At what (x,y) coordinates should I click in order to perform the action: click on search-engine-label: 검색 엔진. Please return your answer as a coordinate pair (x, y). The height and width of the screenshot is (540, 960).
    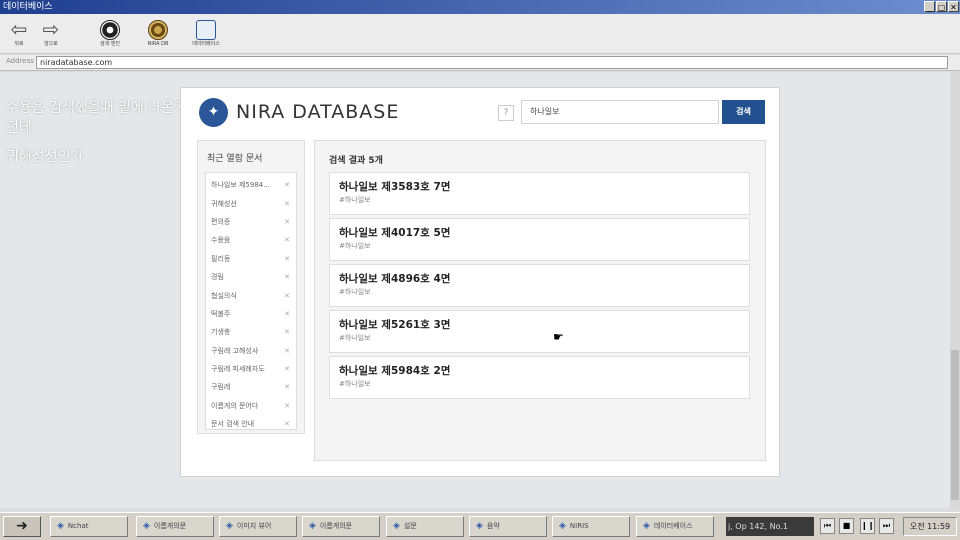
    Looking at the image, I should click on (110, 44).